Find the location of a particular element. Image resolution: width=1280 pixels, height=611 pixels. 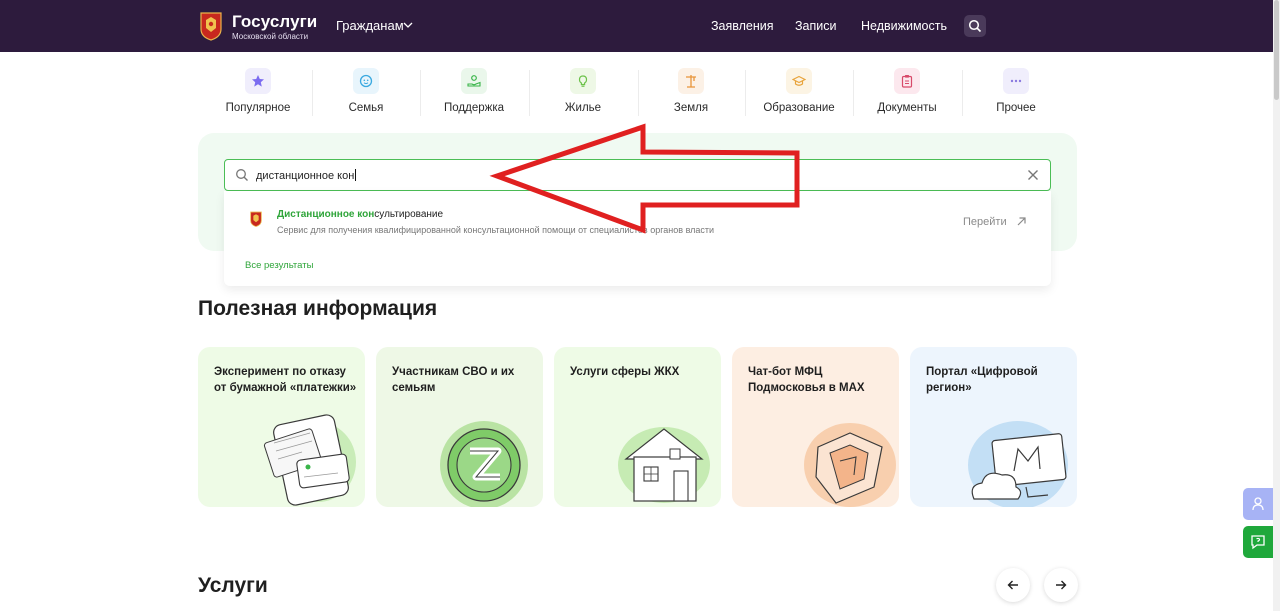

category-label: Образование is located at coordinates (799, 108).